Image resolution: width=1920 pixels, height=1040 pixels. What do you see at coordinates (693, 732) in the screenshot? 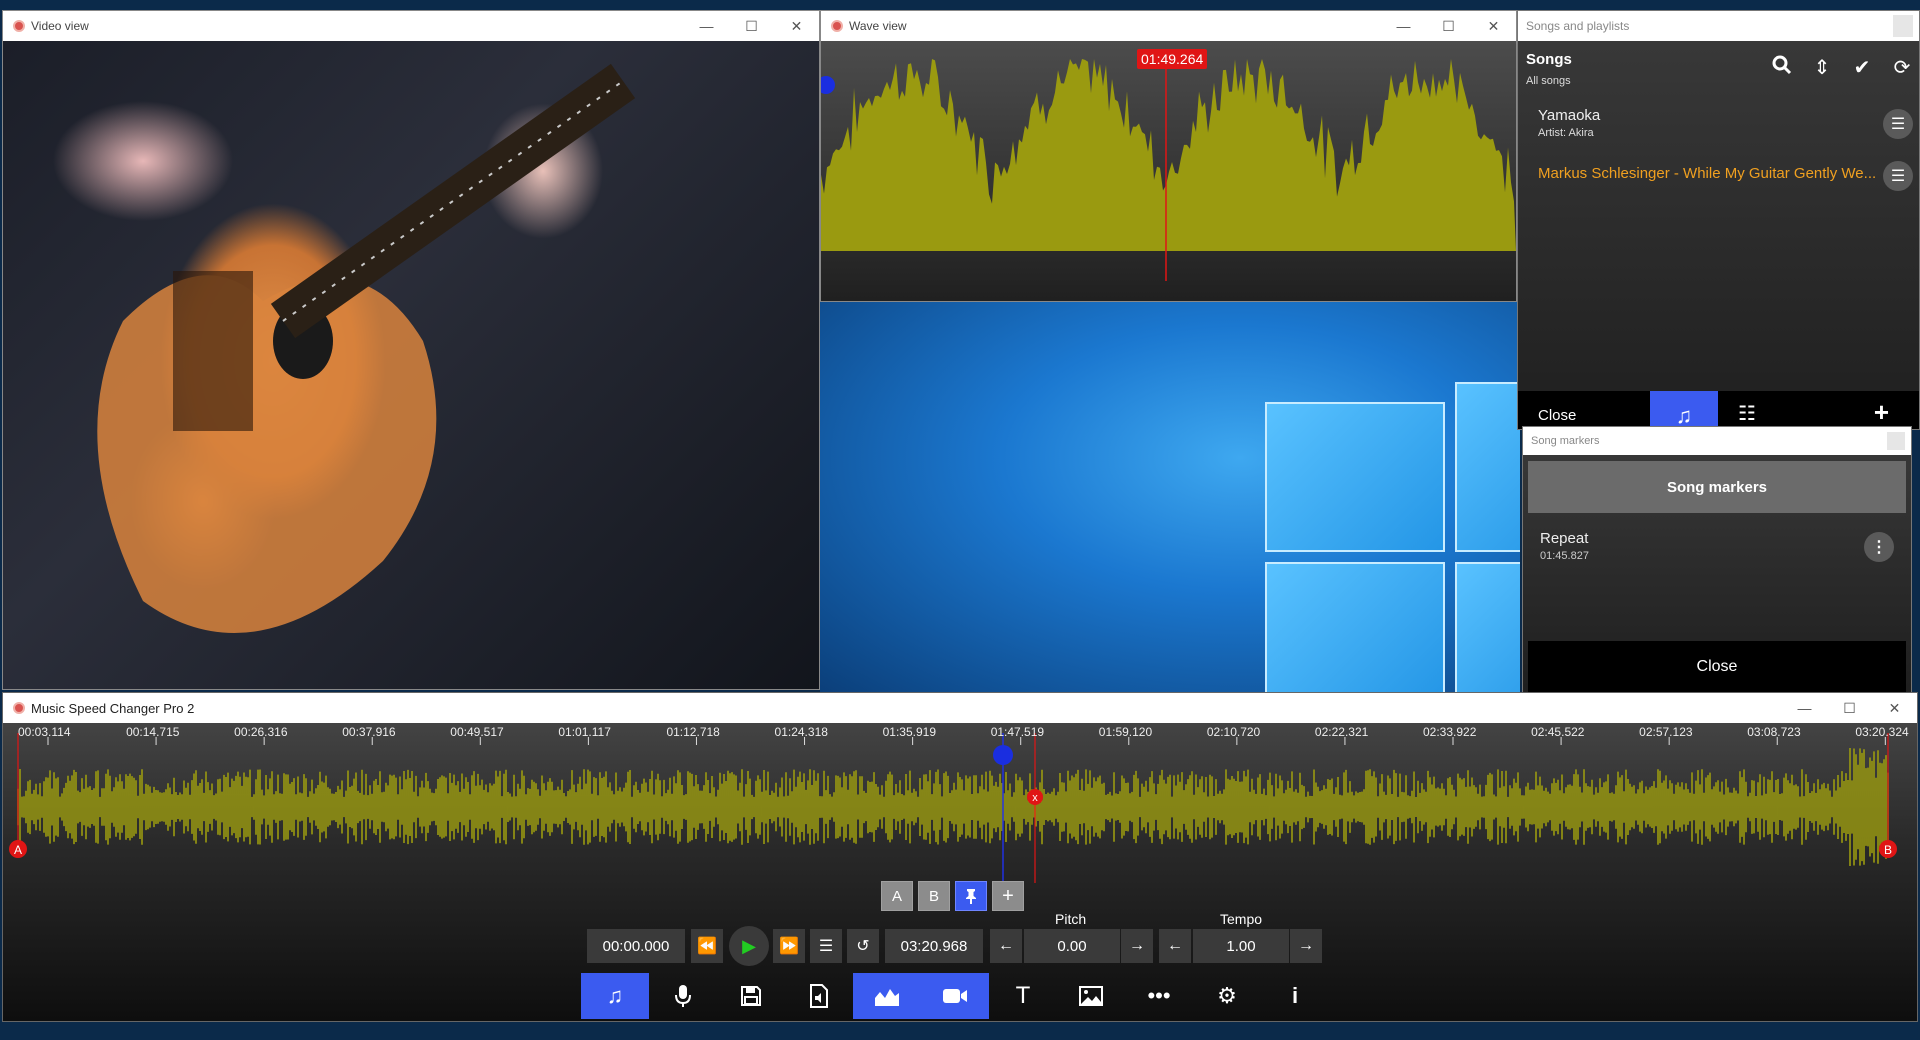
I see `timeline-tick-label: 01:12.718` at bounding box center [693, 732].